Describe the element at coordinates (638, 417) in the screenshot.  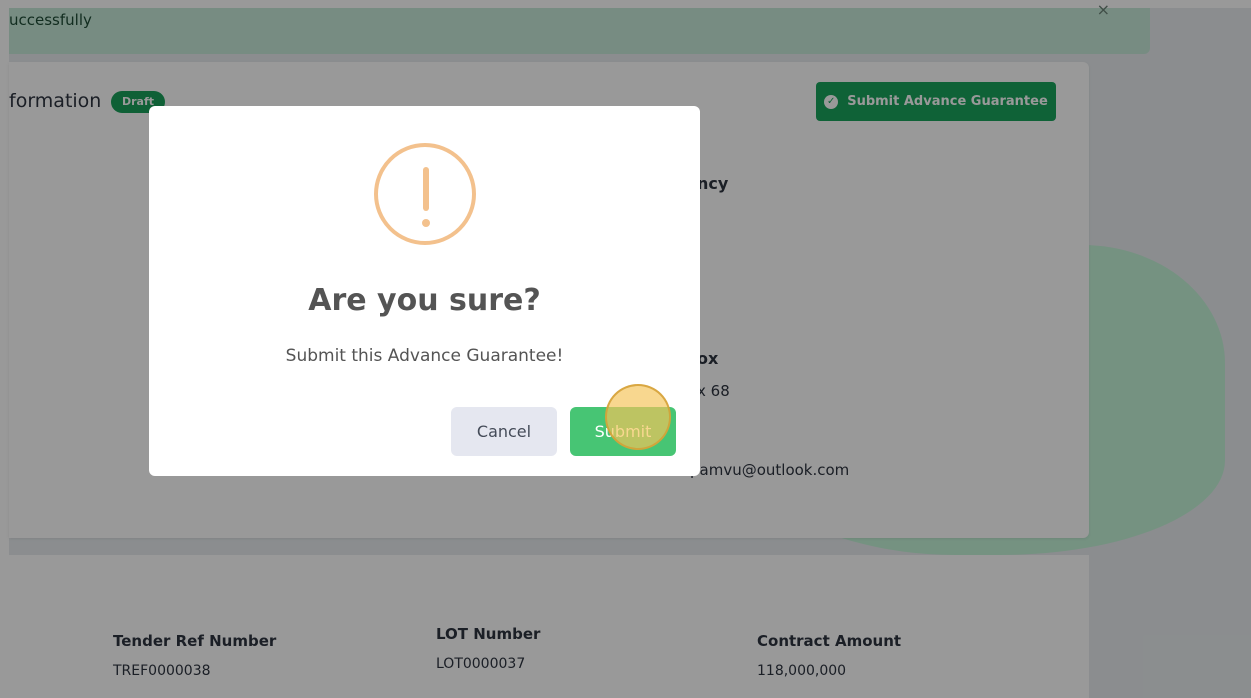
I see `click-indicator` at that location.